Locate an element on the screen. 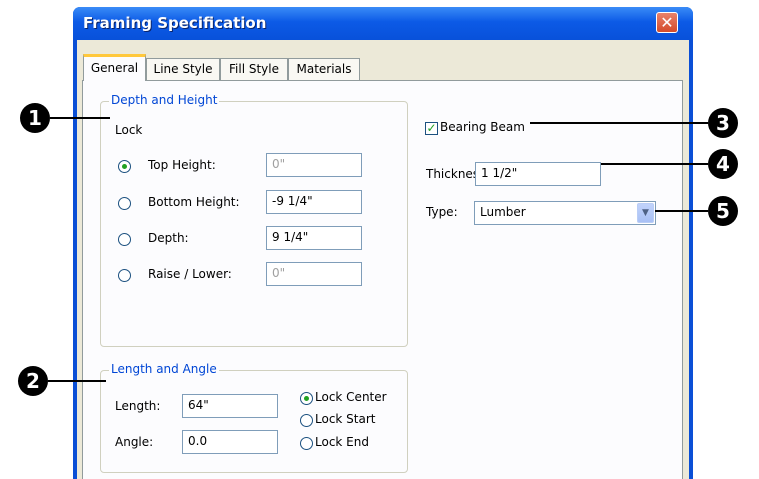  type-dropdown-value: Lumber is located at coordinates (503, 212).